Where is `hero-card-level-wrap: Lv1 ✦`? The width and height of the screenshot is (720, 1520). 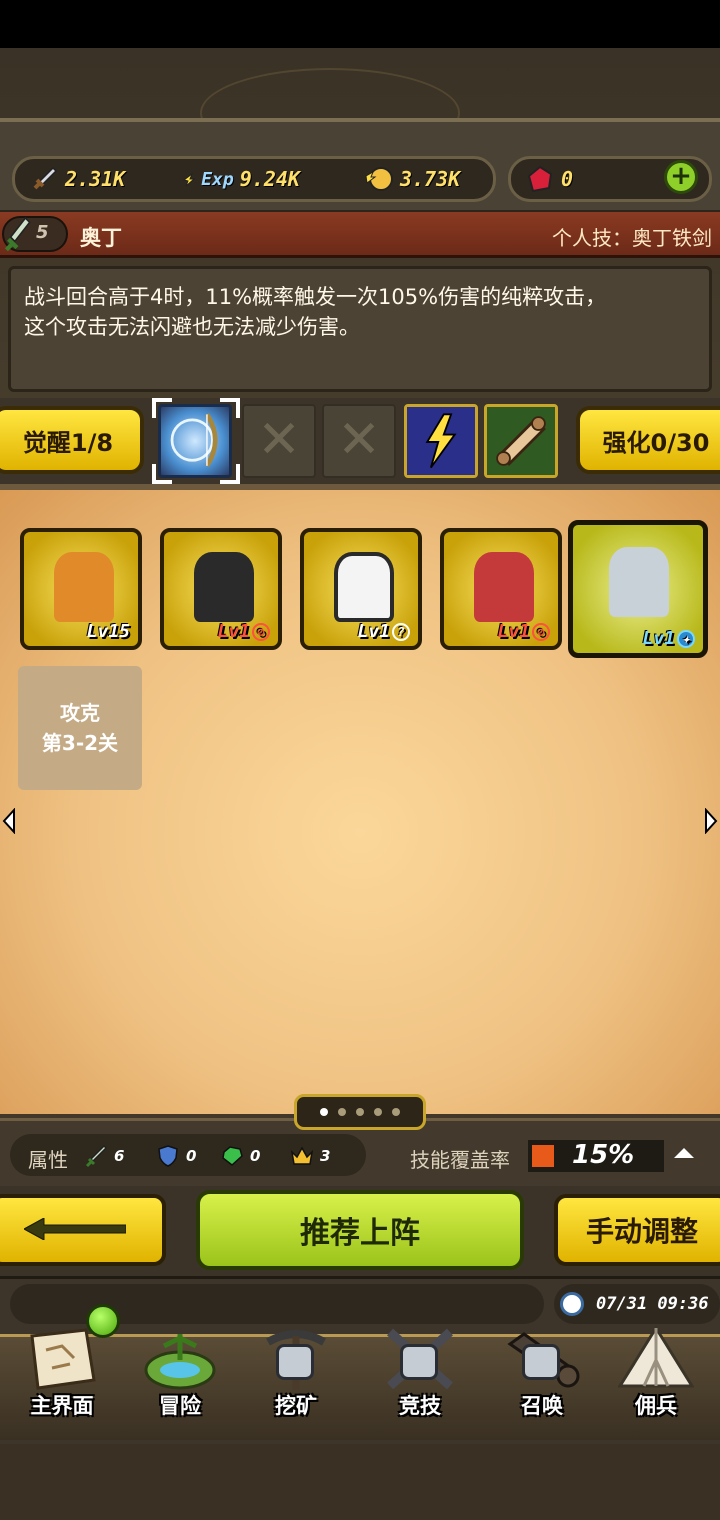
hero-card-level-wrap: Lv1 ✦ is located at coordinates (668, 638).